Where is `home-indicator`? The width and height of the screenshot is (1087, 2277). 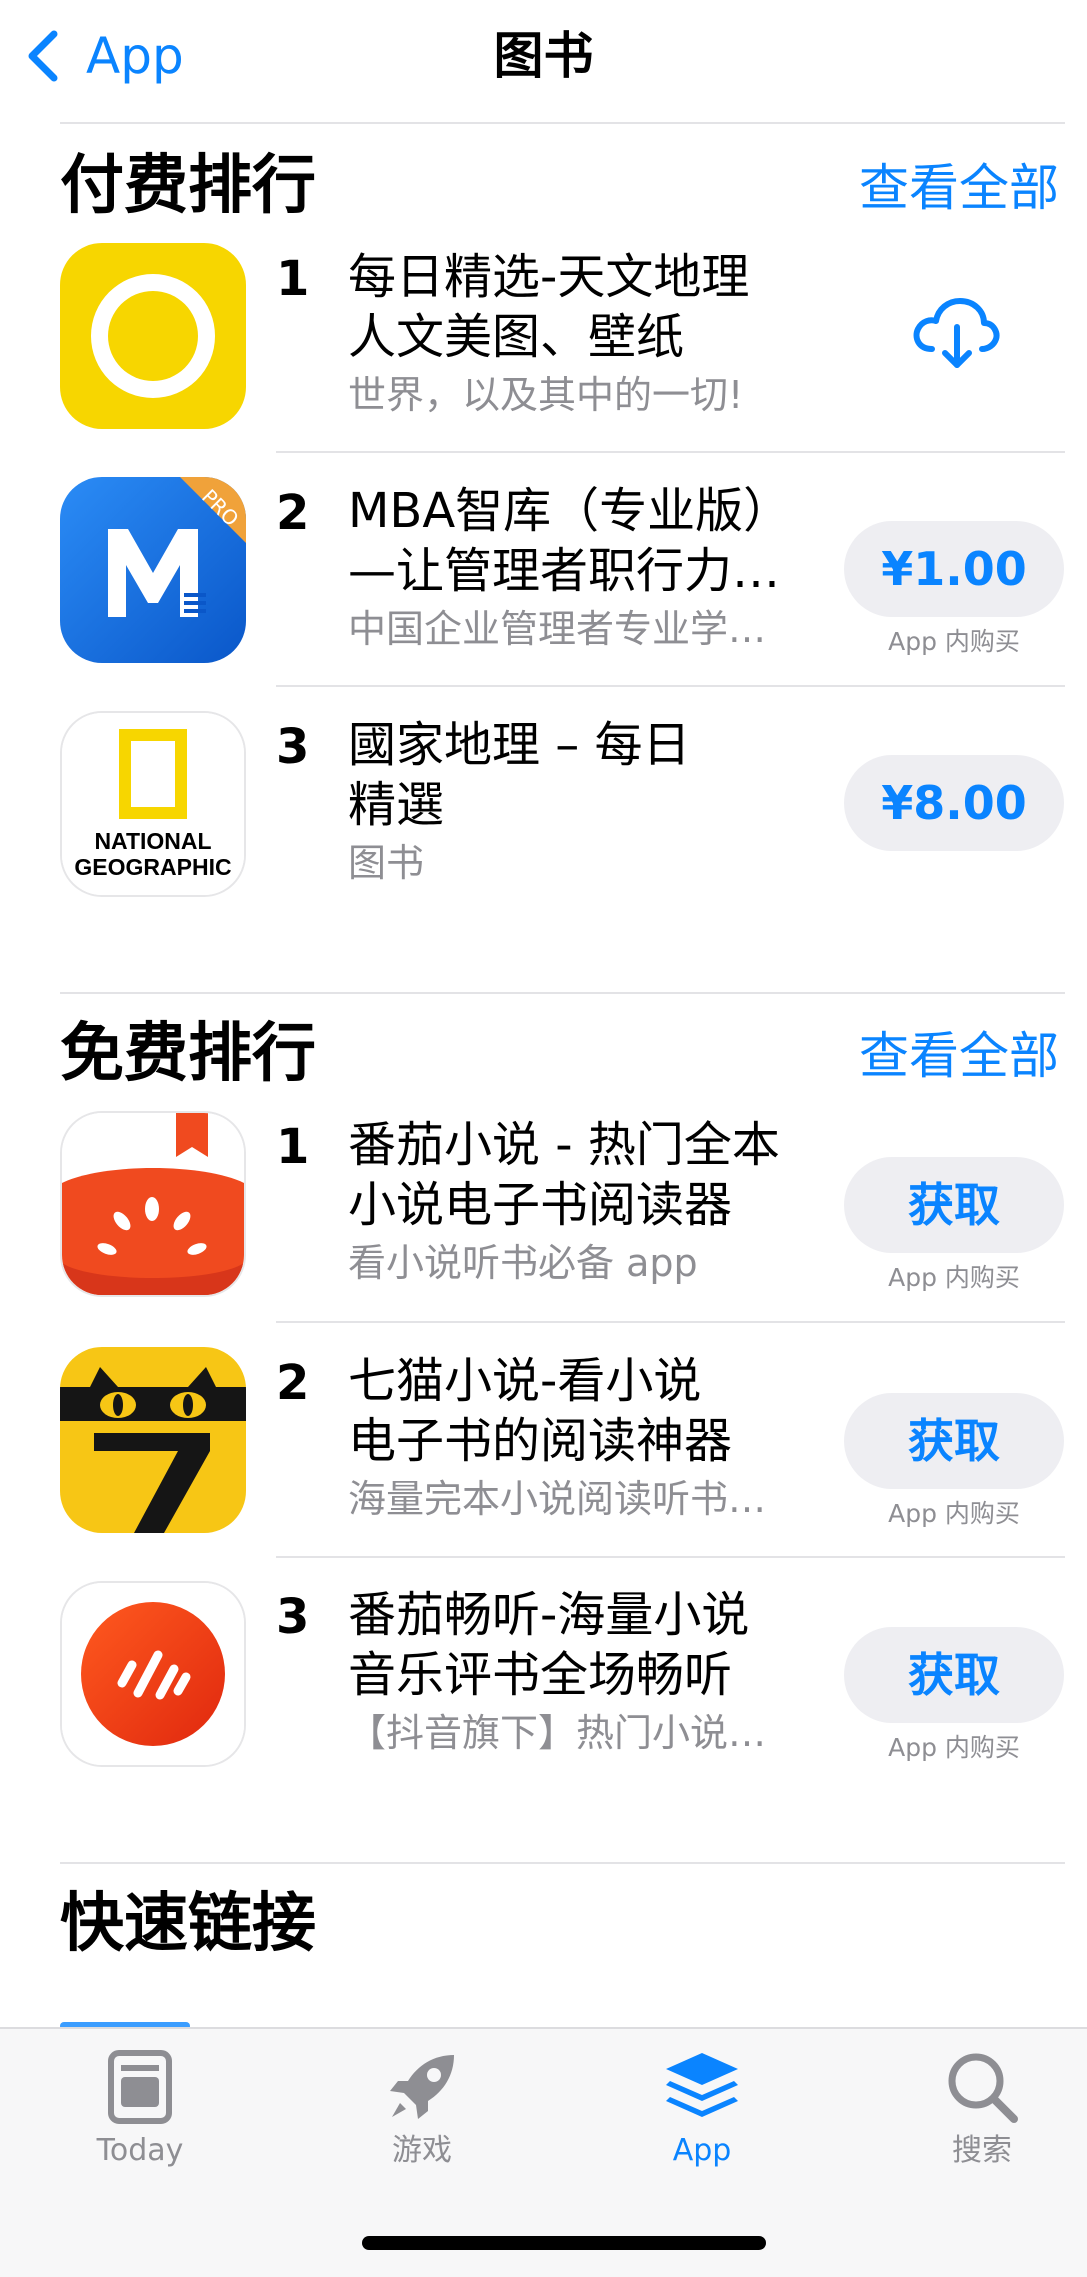
home-indicator is located at coordinates (564, 2243).